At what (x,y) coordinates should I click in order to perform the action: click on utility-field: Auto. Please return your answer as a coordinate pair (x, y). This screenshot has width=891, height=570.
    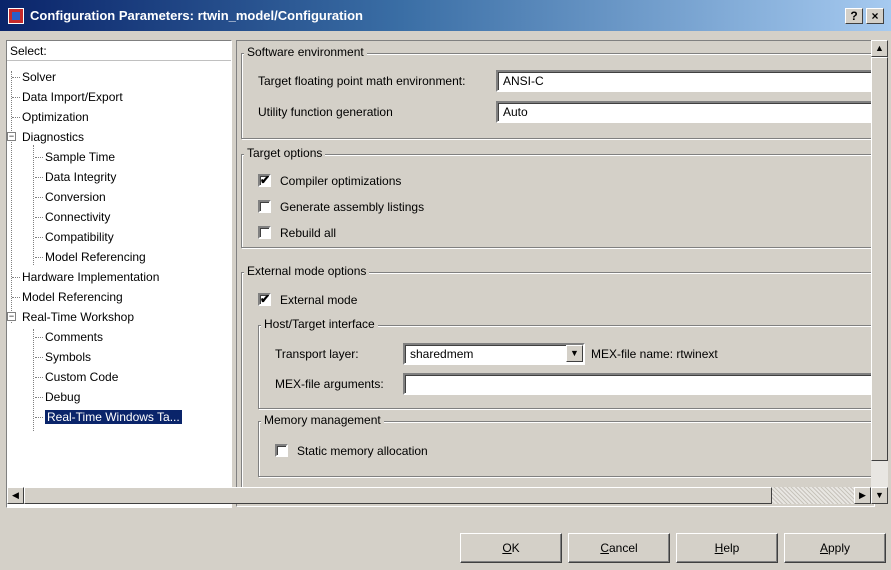
    Looking at the image, I should click on (685, 112).